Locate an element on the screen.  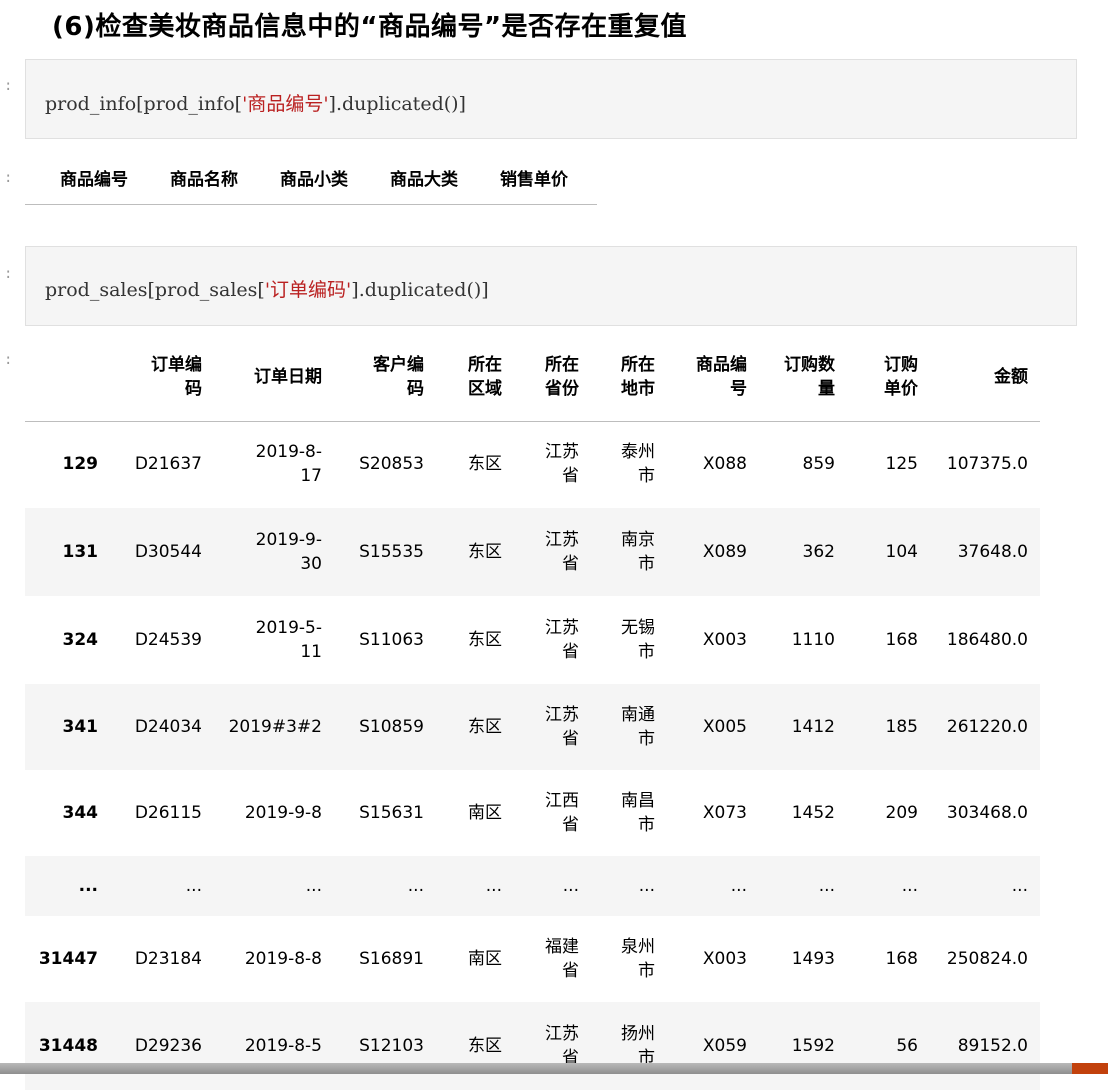
table-cell-line: 1412 is located at coordinates (813, 727).